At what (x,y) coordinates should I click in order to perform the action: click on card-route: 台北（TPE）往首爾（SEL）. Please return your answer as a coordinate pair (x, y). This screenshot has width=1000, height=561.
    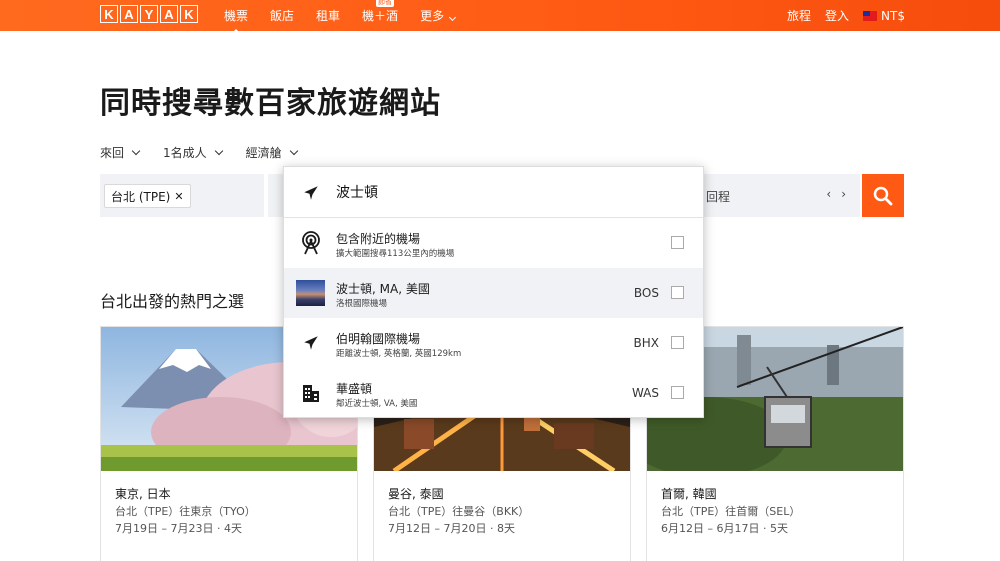
    Looking at the image, I should click on (731, 511).